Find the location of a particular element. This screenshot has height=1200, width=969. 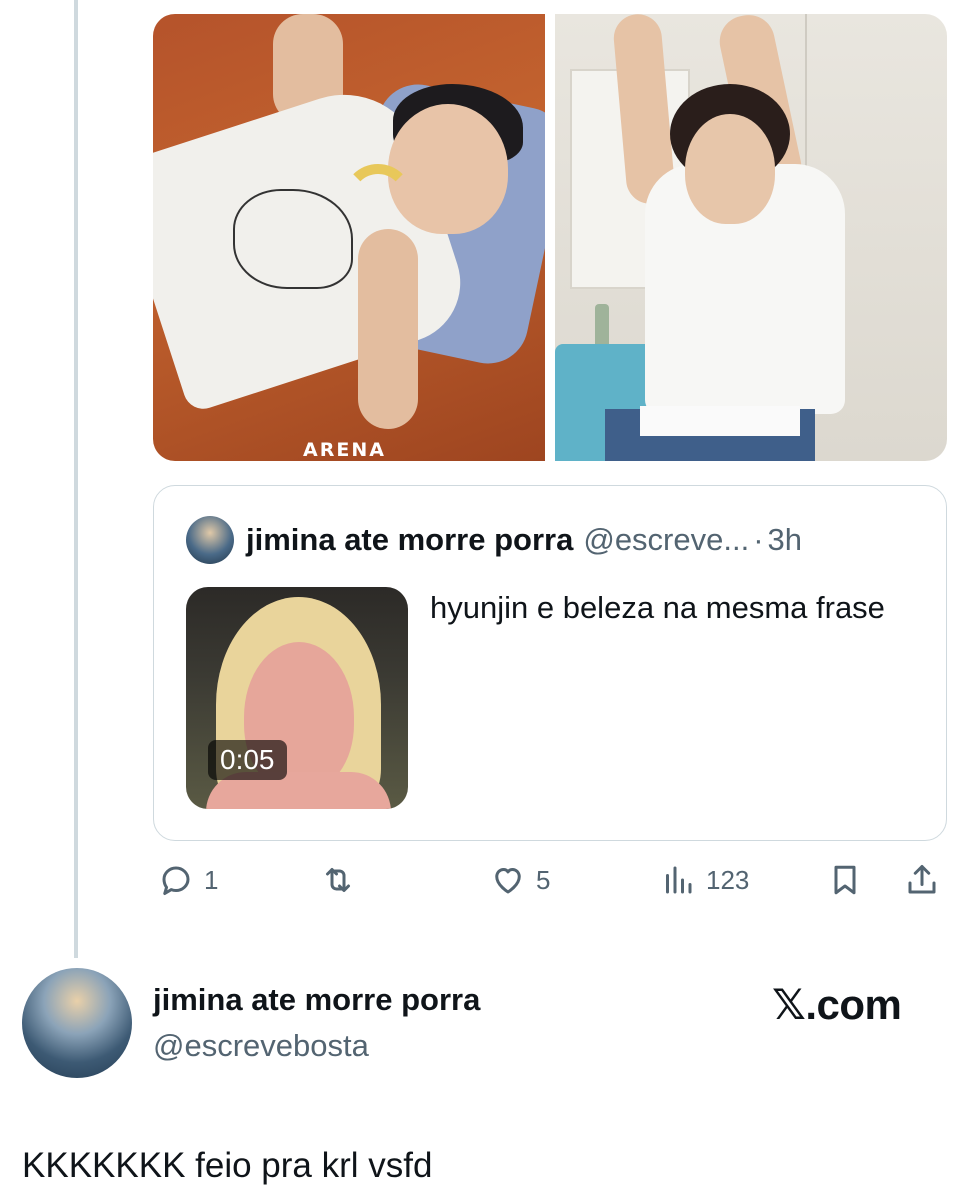

reply-count: 1 is located at coordinates (211, 879).